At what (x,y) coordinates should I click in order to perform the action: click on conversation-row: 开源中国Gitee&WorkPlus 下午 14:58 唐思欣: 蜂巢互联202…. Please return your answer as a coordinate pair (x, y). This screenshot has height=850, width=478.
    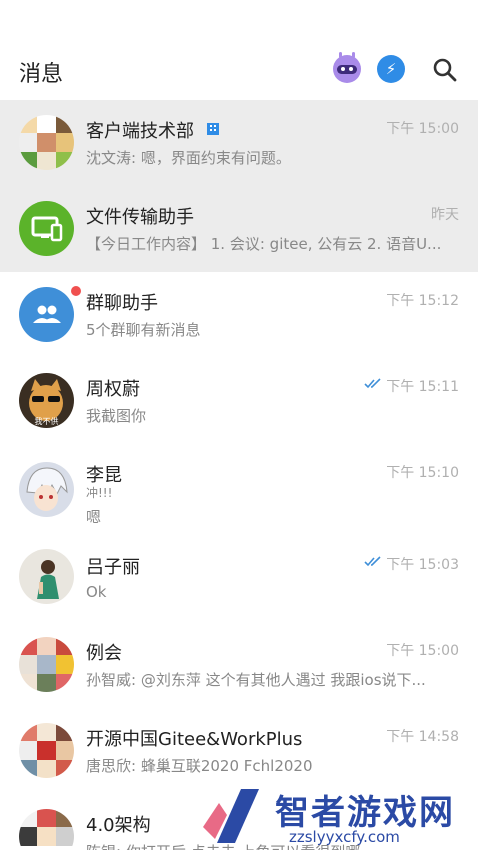
    Looking at the image, I should click on (239, 751).